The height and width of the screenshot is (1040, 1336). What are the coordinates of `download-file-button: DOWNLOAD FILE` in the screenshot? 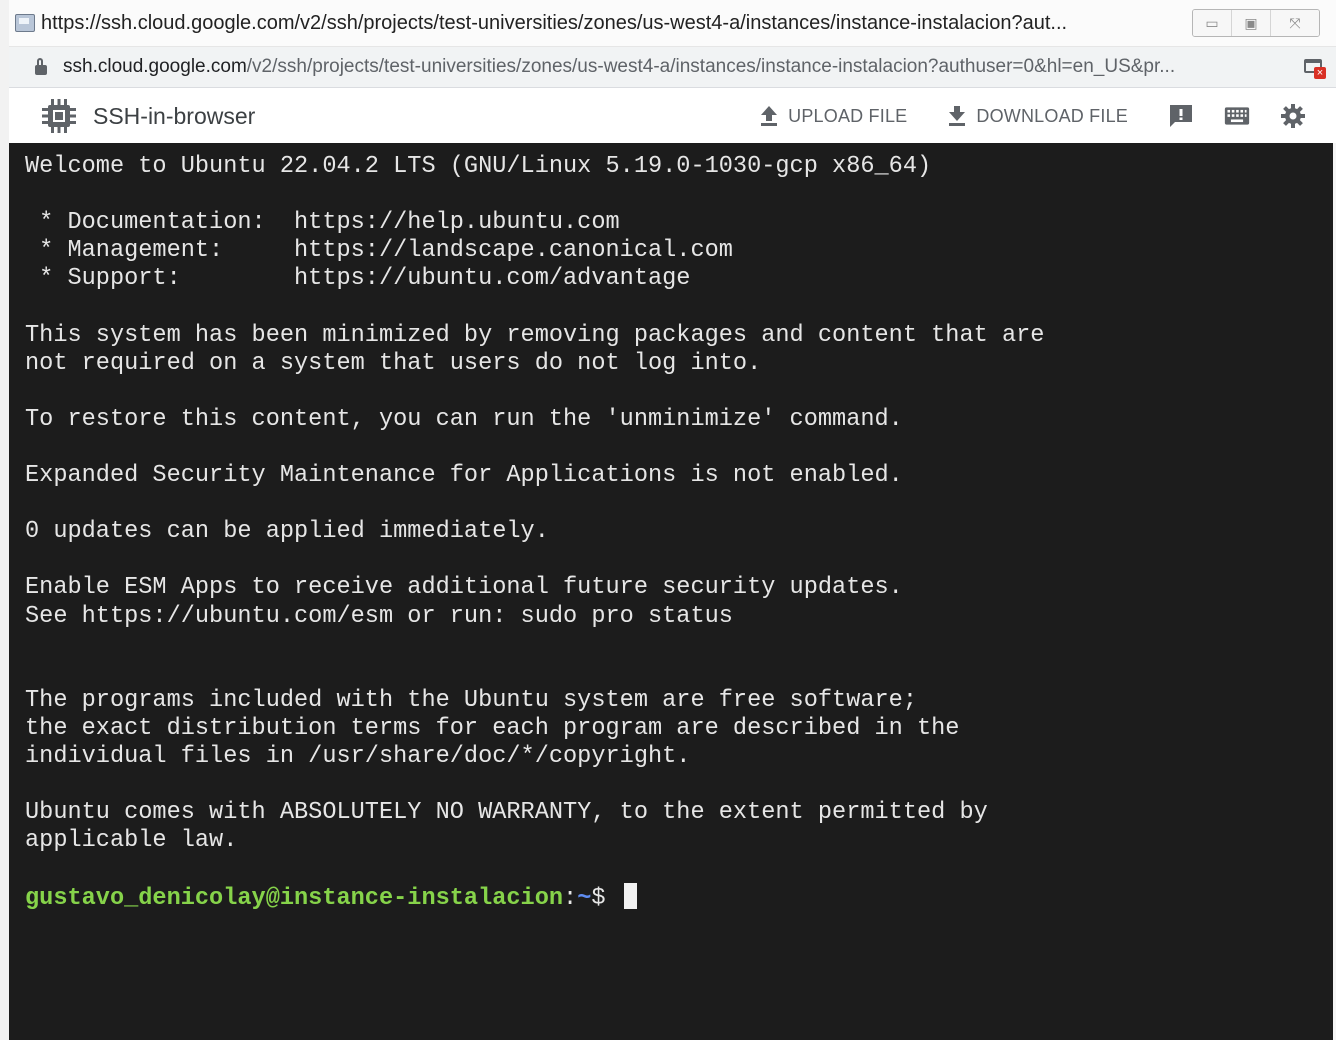 It's located at (1037, 116).